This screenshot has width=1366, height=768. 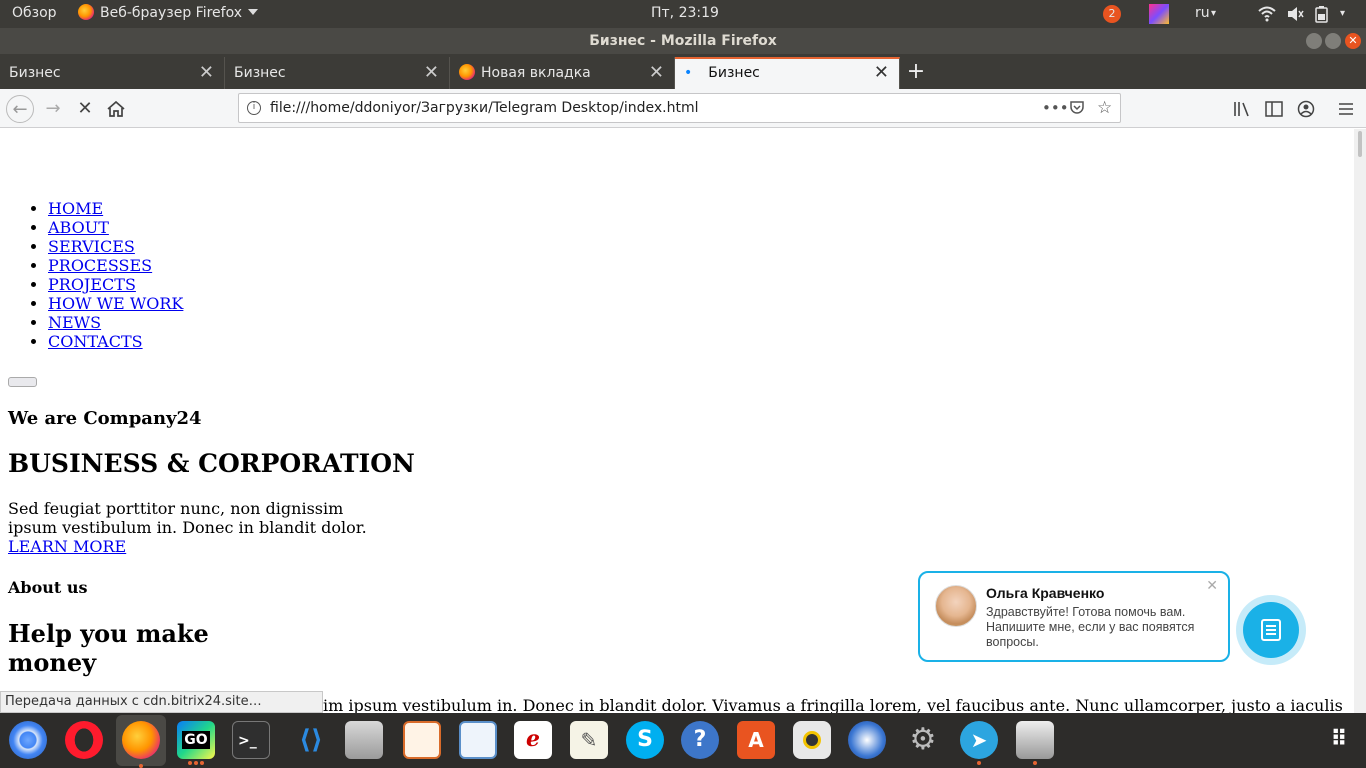 I want to click on nav-link-processes: PROCESSES, so click(x=100, y=265).